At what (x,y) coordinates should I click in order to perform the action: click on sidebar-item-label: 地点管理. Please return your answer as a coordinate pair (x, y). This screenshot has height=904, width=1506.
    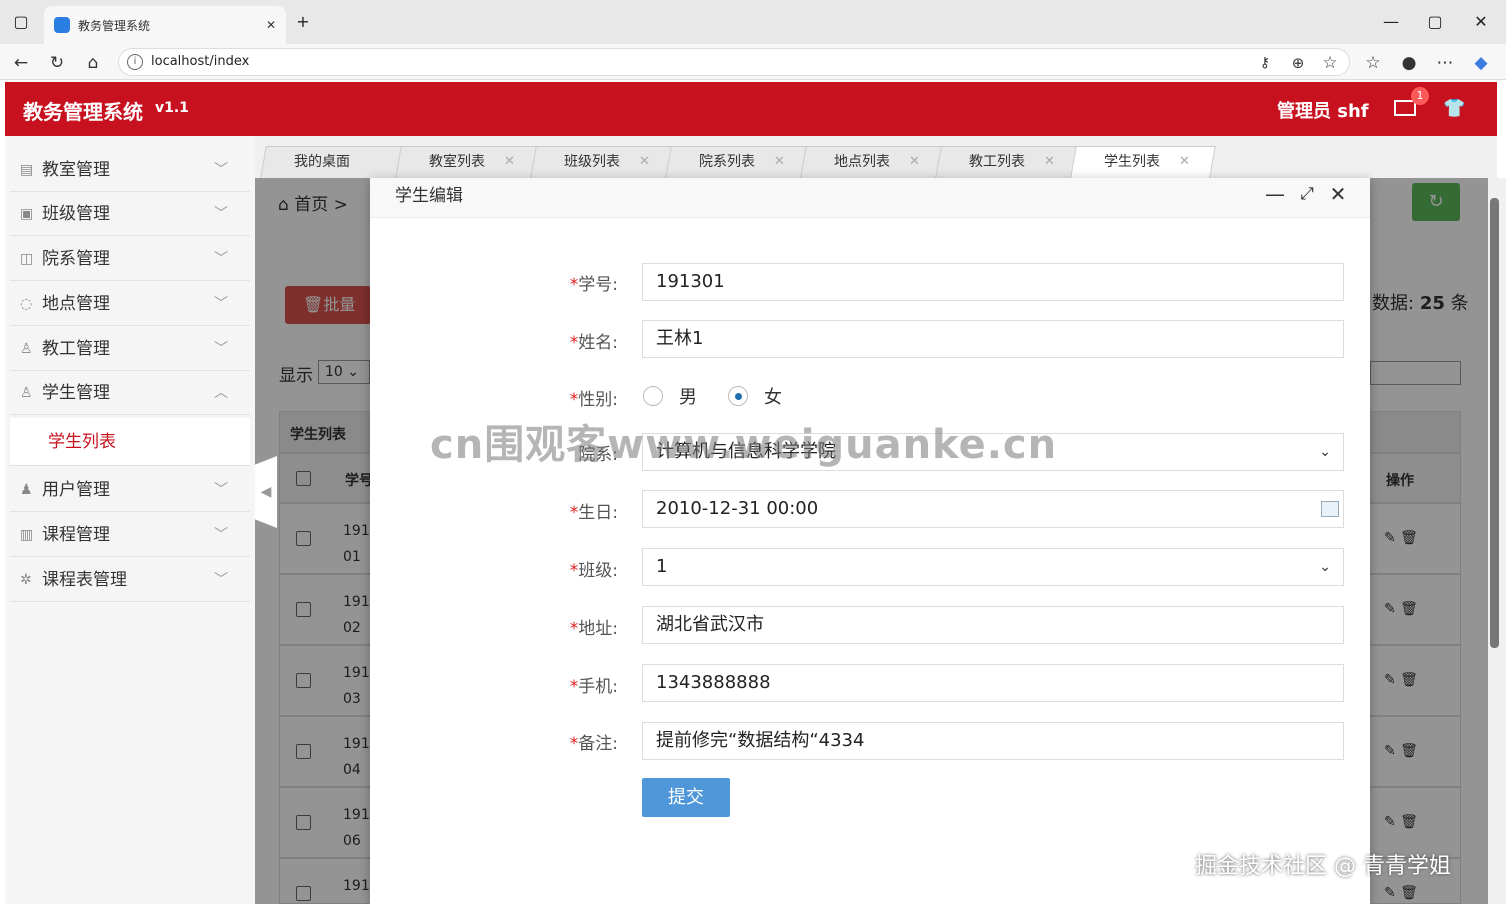
    Looking at the image, I should click on (76, 304).